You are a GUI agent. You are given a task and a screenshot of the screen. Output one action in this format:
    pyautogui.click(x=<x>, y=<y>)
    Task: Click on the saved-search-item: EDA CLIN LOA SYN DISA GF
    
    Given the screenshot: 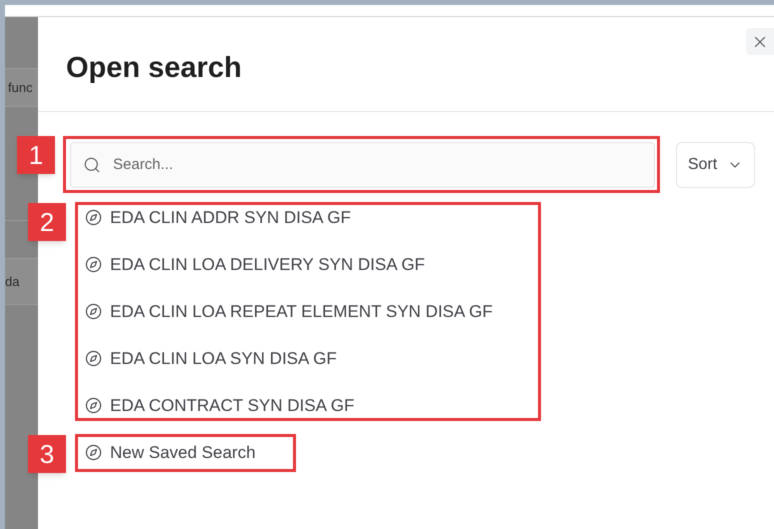 What is the action you would take?
    pyautogui.click(x=330, y=358)
    